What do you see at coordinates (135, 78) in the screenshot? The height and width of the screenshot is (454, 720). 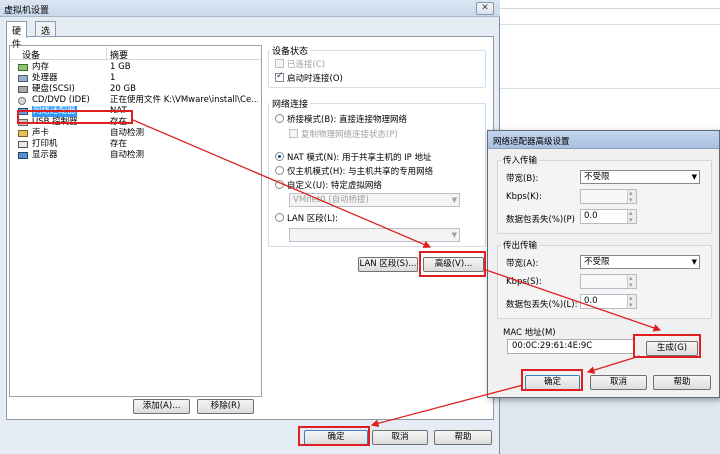 I see `device-row-cpu: 处理器 1` at bounding box center [135, 78].